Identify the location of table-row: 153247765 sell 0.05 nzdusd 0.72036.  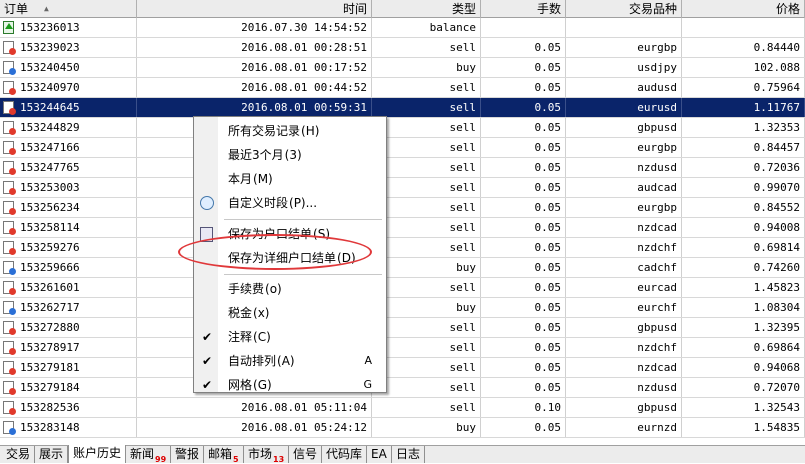
(402, 168).